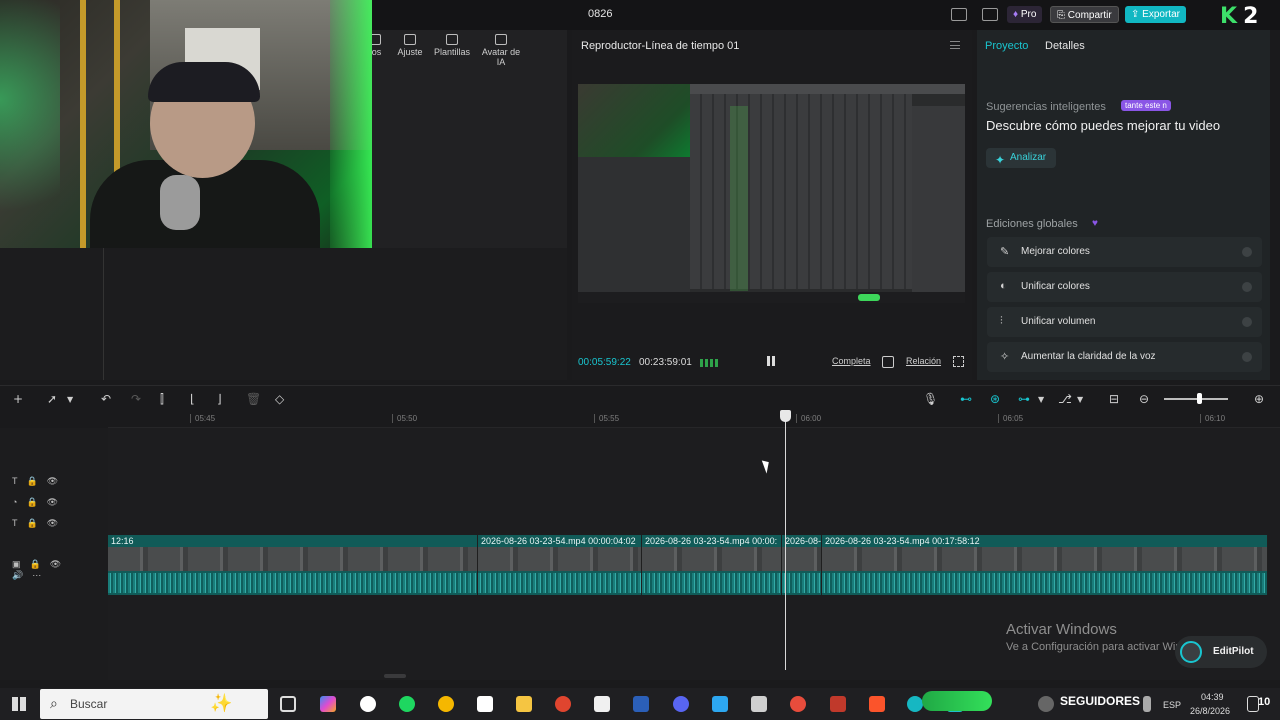  I want to click on ripple-icon: ⎇, so click(1065, 399).